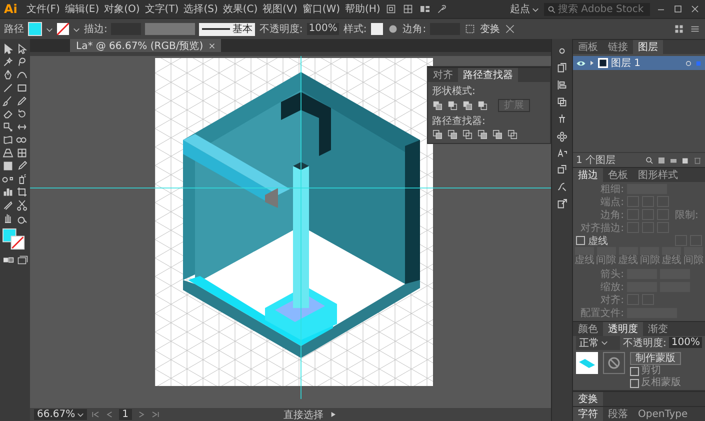  I want to click on last-page-icon, so click(155, 414).